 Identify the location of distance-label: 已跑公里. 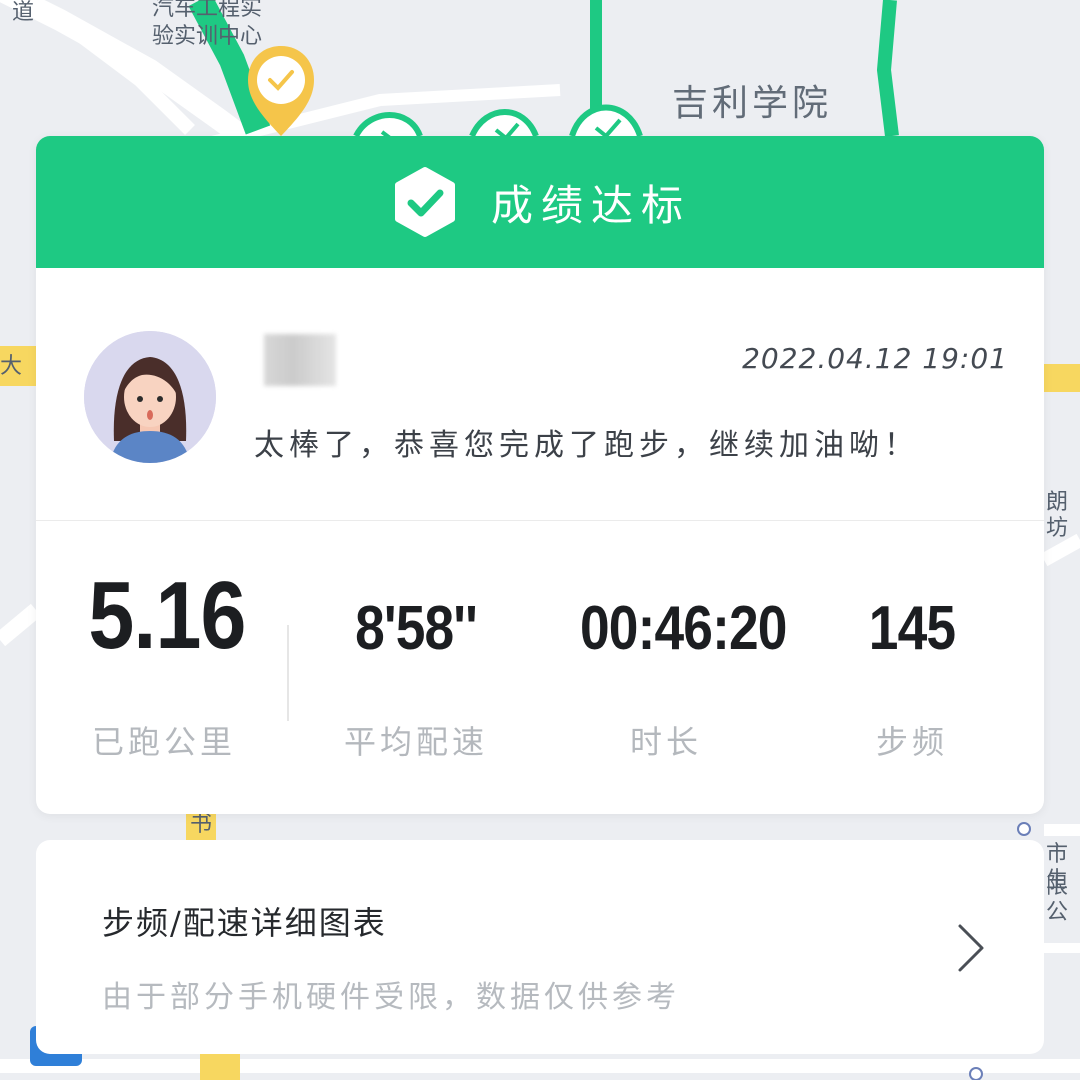
(163, 742).